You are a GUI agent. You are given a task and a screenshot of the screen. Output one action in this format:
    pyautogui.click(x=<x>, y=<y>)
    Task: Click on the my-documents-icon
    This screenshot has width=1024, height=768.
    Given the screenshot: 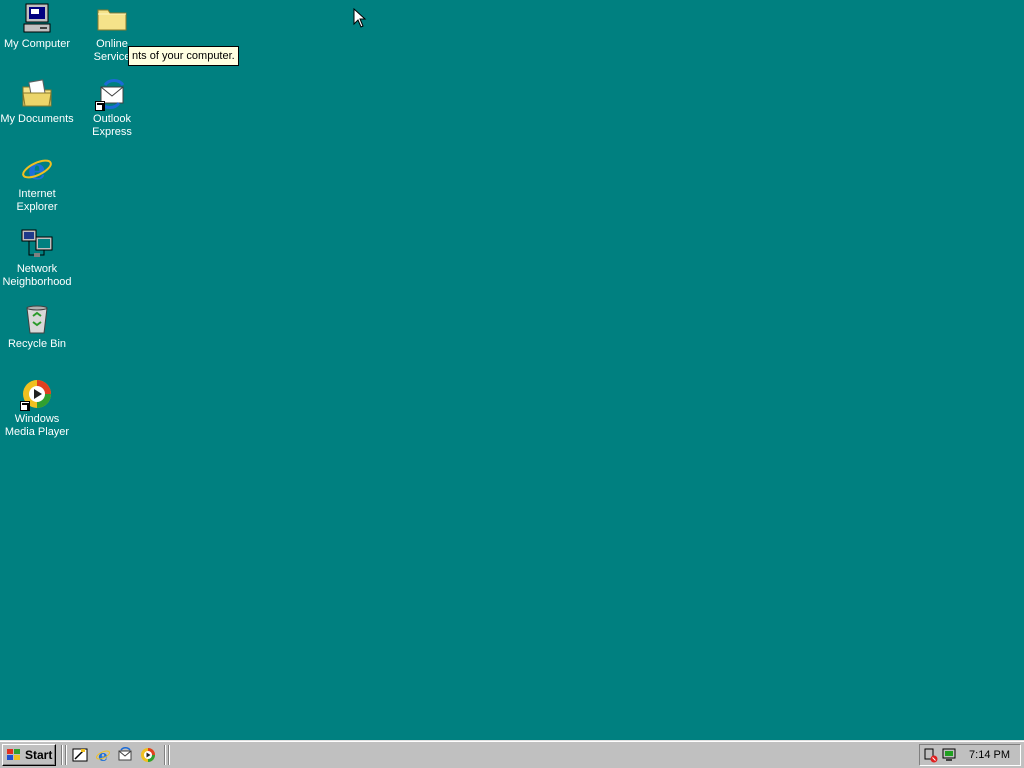 What is the action you would take?
    pyautogui.click(x=37, y=94)
    